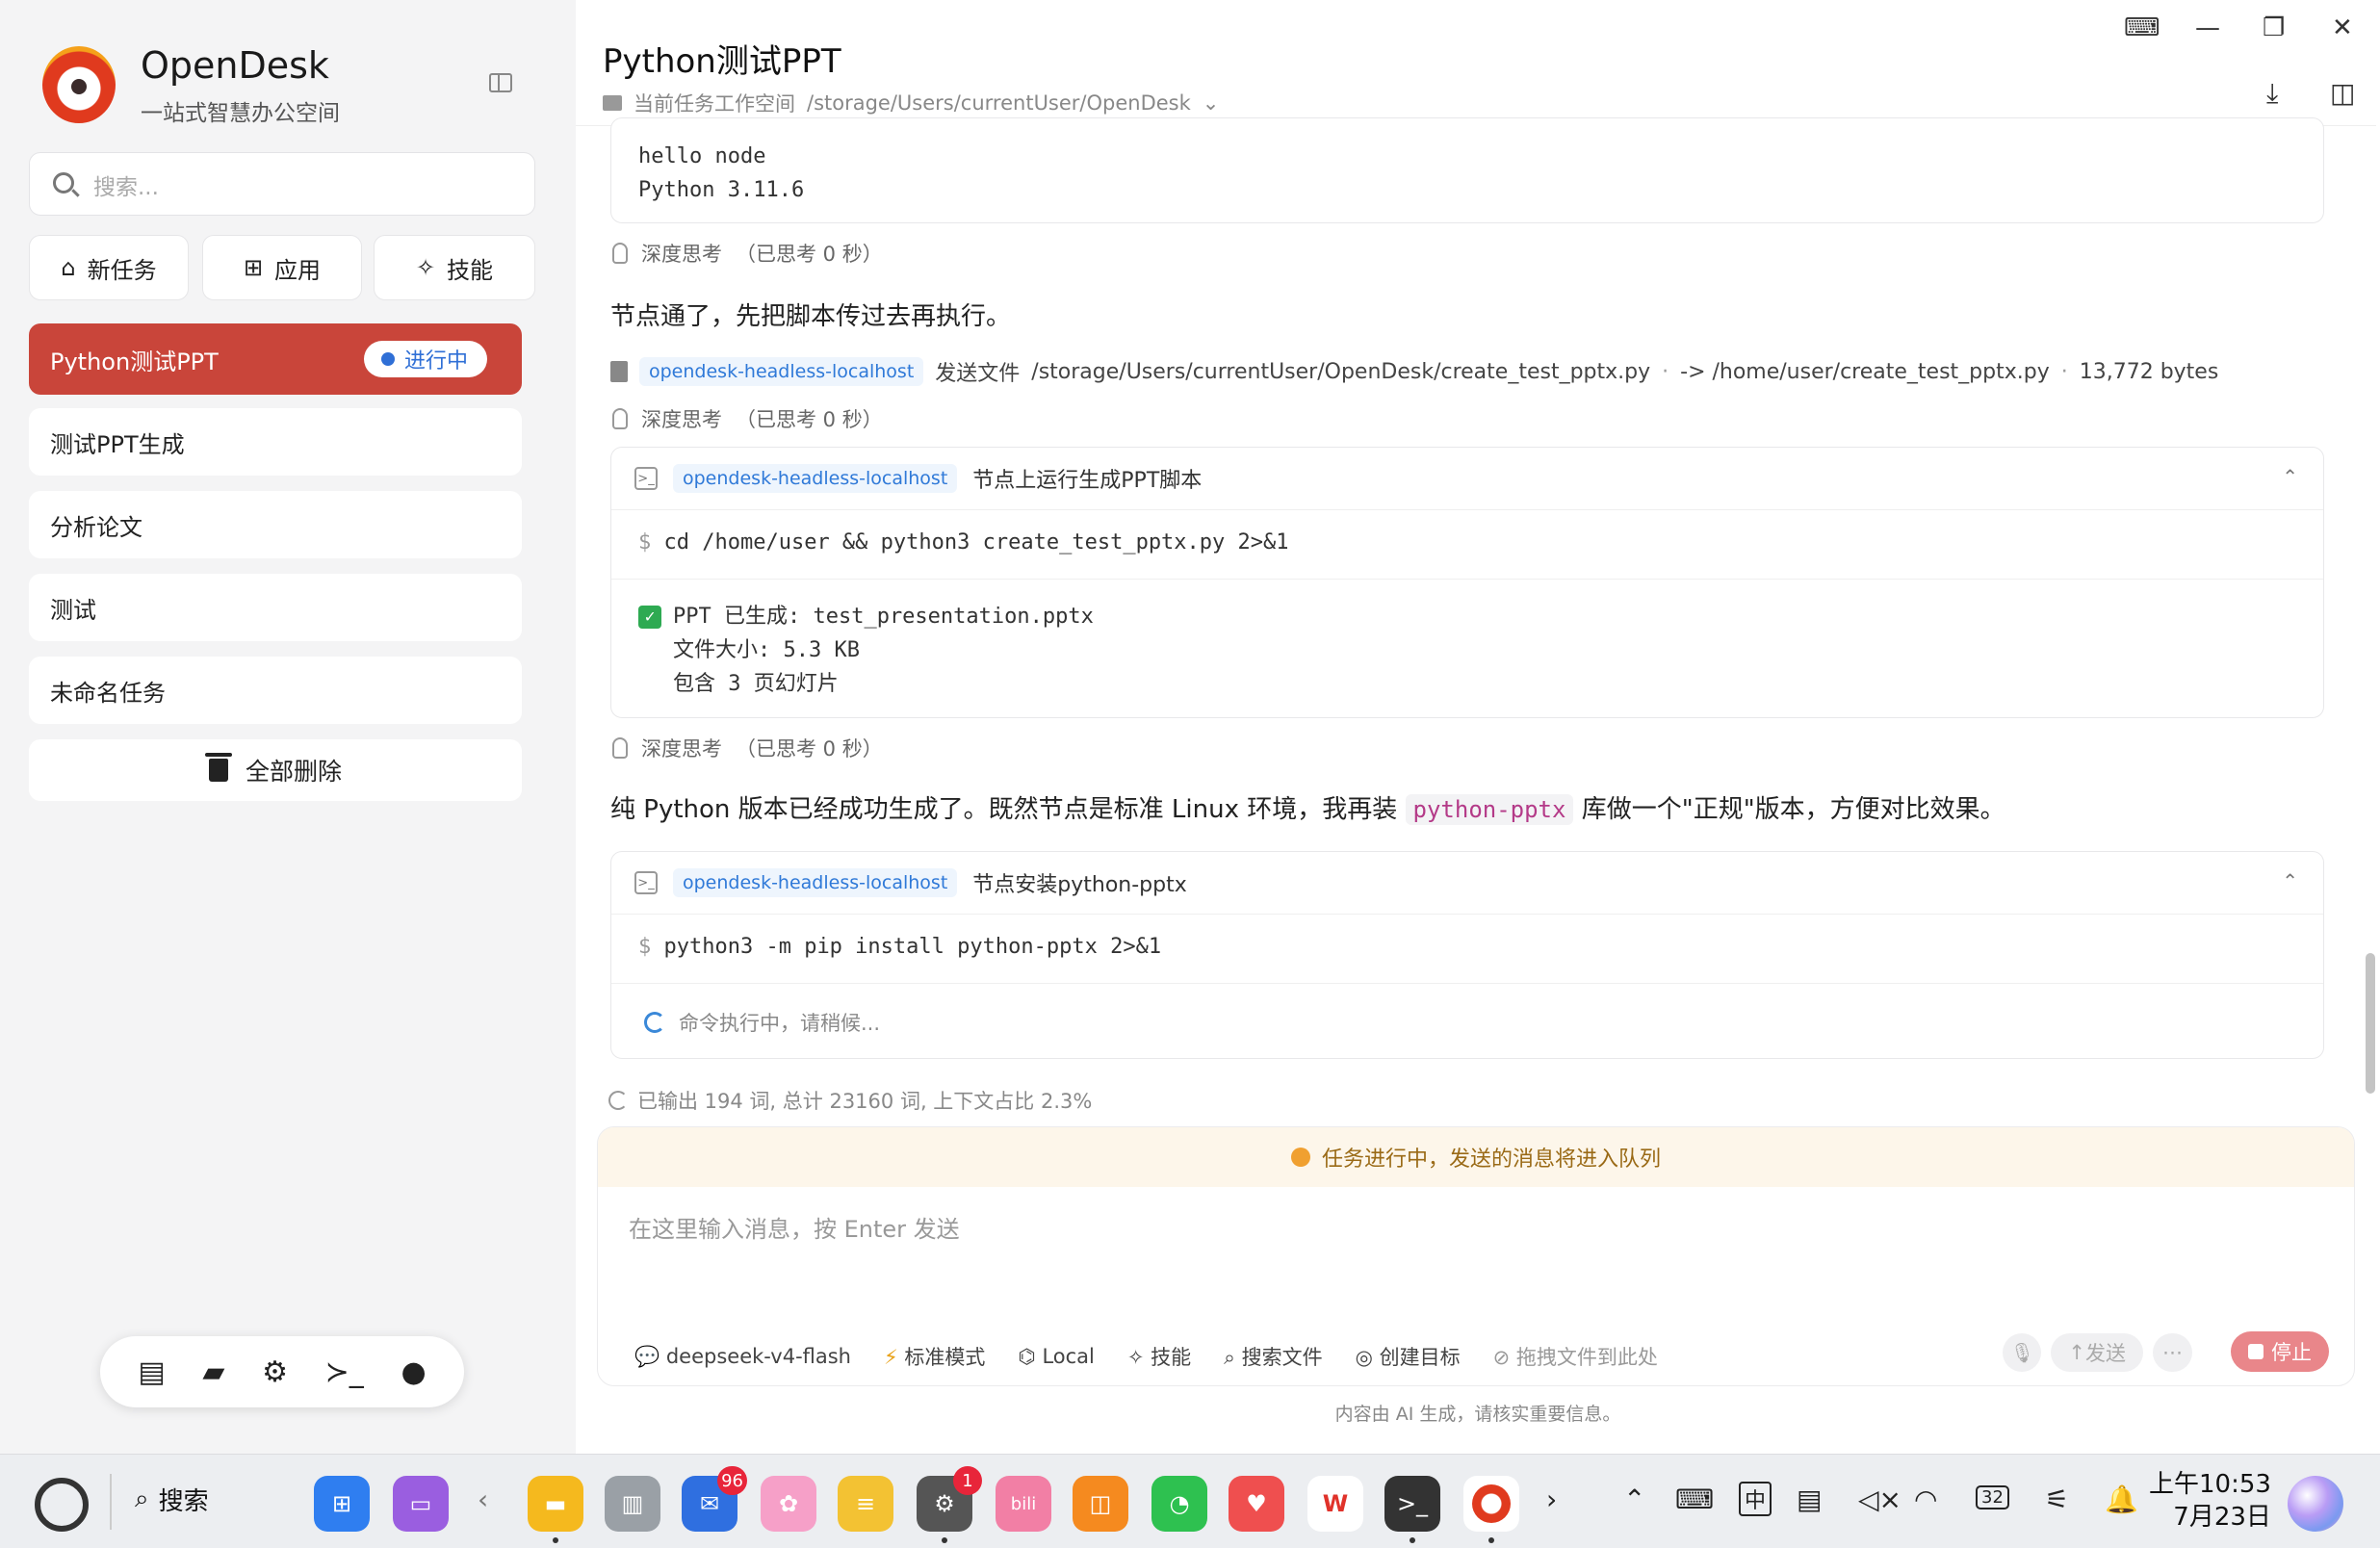 The image size is (2380, 1548). I want to click on volume-mute-icon: ◁×, so click(1880, 1499).